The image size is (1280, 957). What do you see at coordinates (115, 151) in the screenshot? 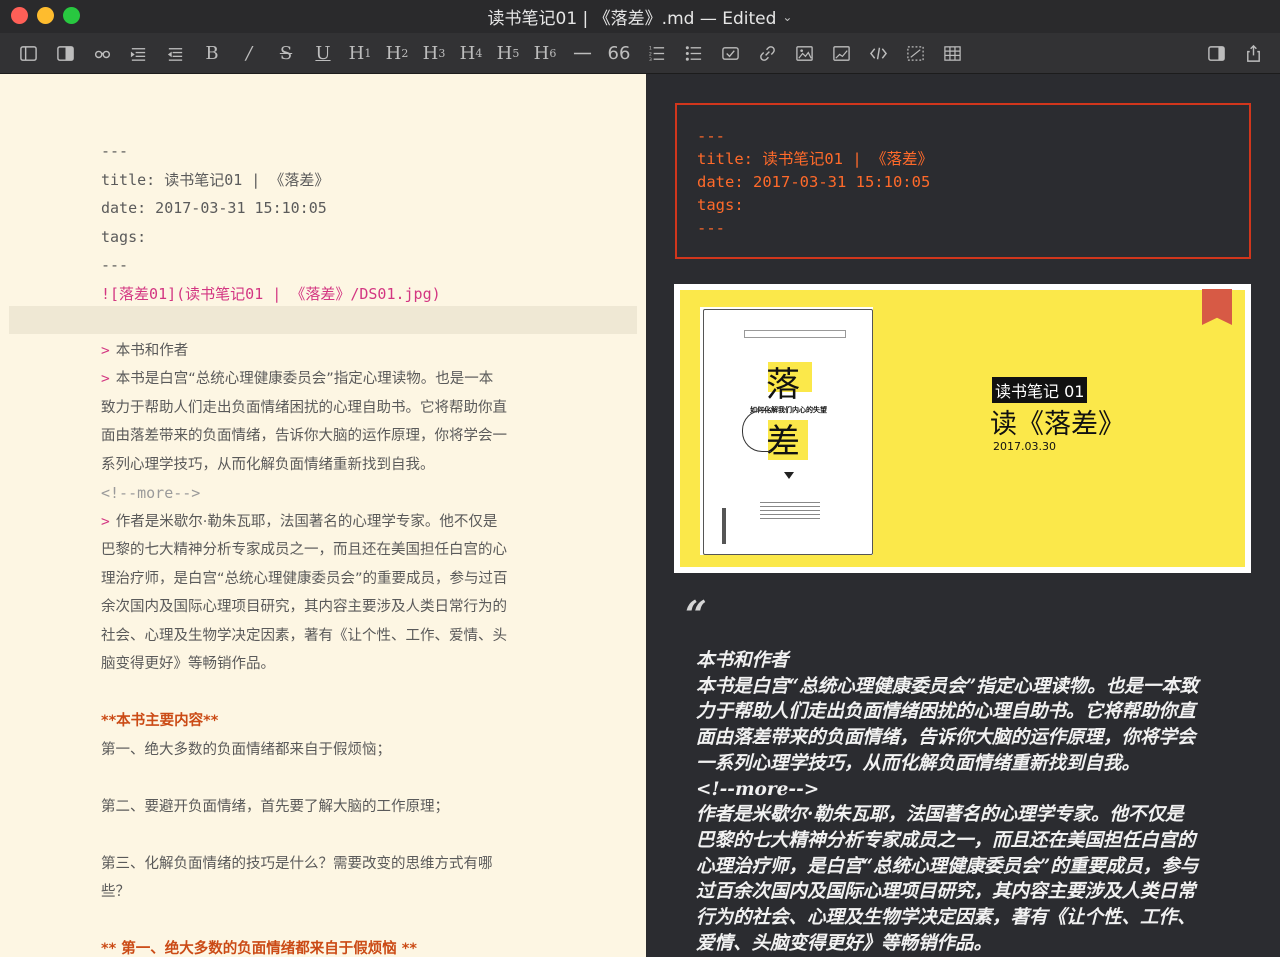
I see `frontmatter-open: ---` at bounding box center [115, 151].